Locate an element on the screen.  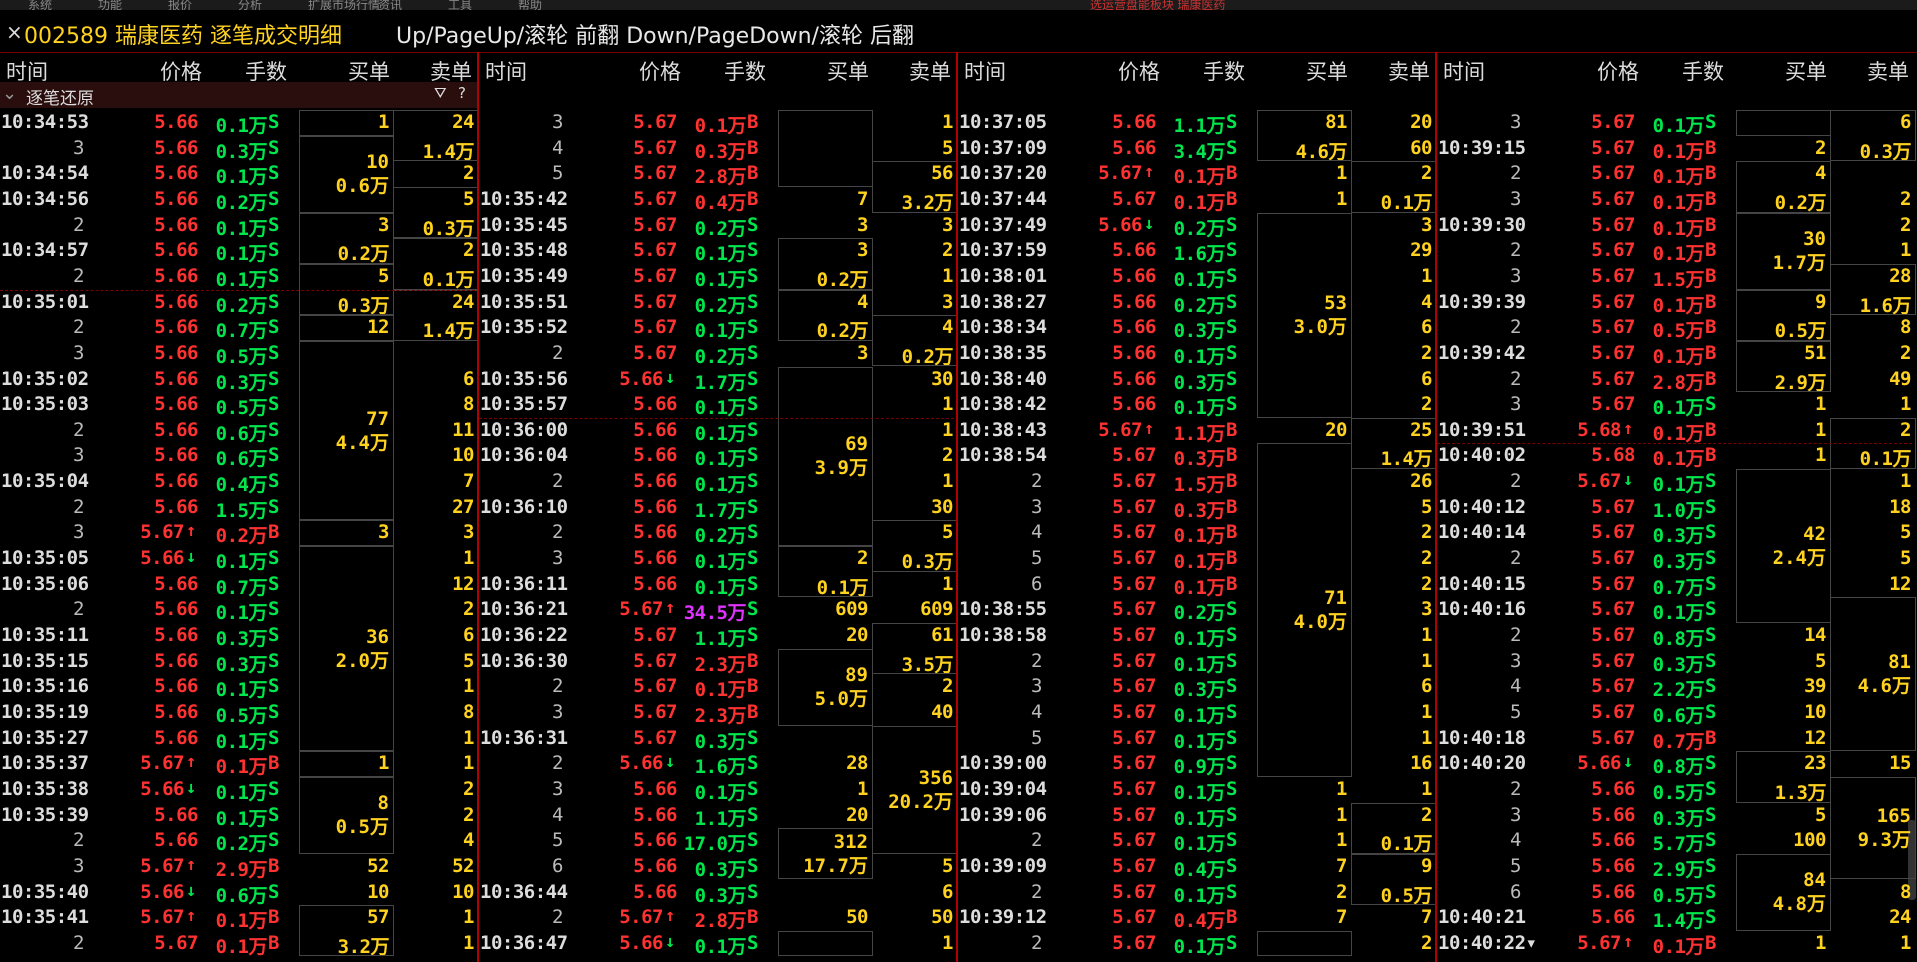
trade-row: 2 5.67 0.1万 B 4 is located at coordinates (1676, 174).